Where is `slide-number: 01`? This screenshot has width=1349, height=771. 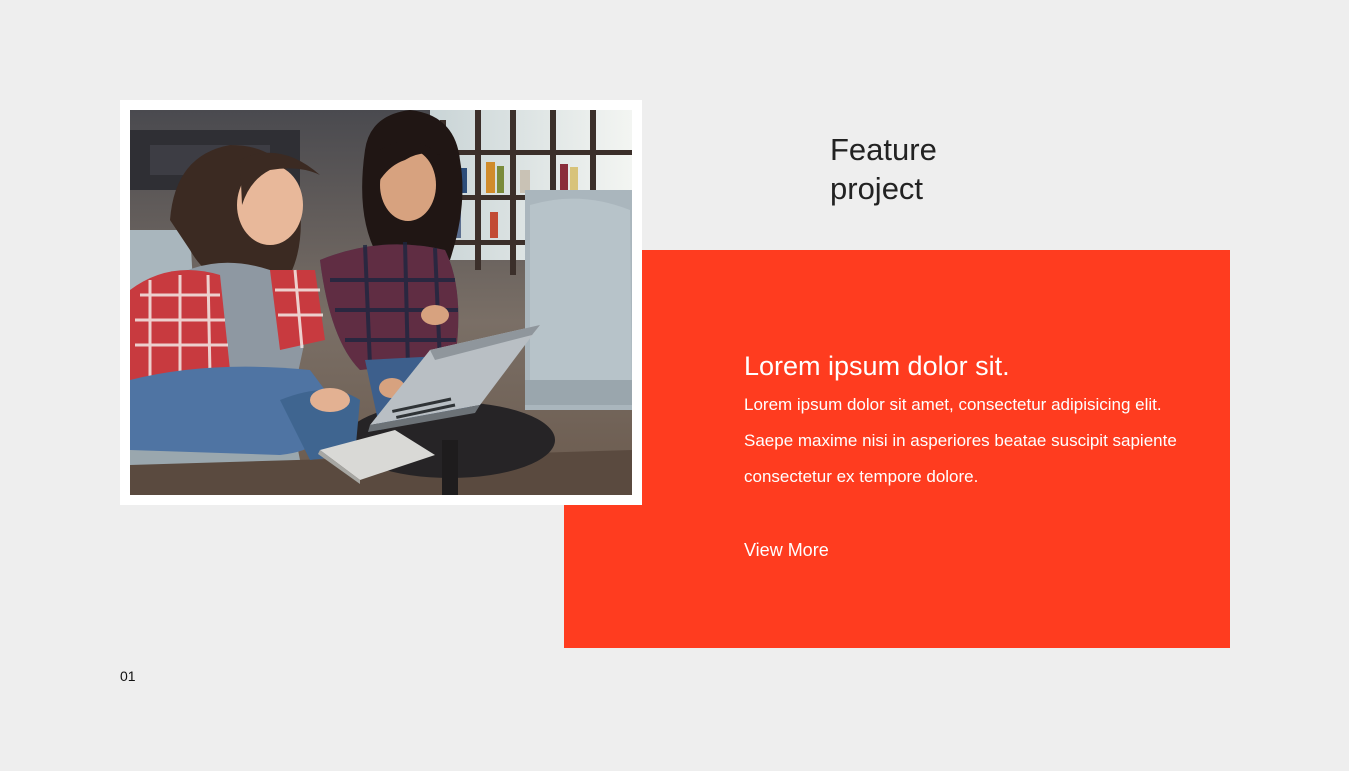 slide-number: 01 is located at coordinates (128, 676).